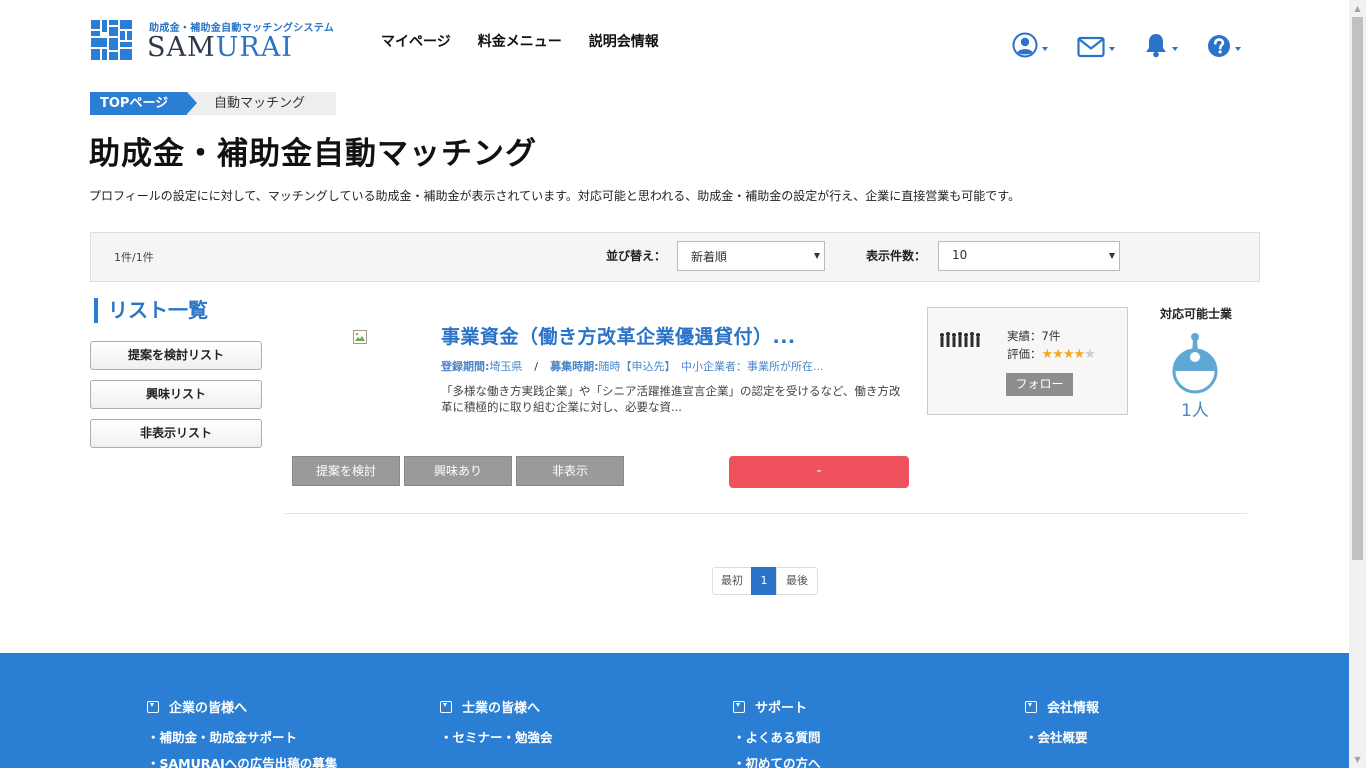 The height and width of the screenshot is (768, 1366). What do you see at coordinates (1195, 411) in the screenshot?
I see `match-experts-count: 1人` at bounding box center [1195, 411].